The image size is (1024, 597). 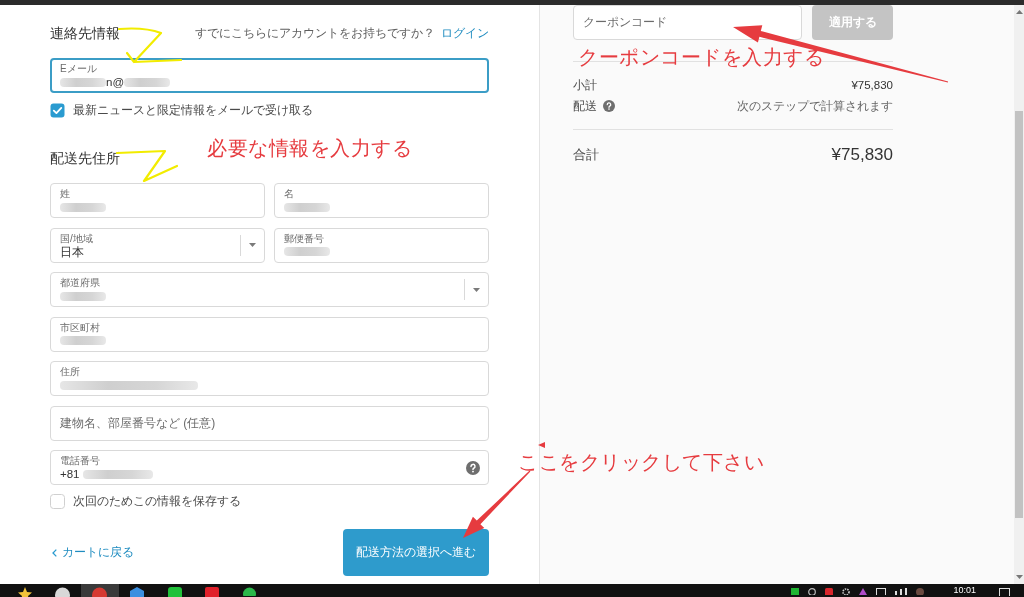 I want to click on triangle-icon, so click(x=863, y=591).